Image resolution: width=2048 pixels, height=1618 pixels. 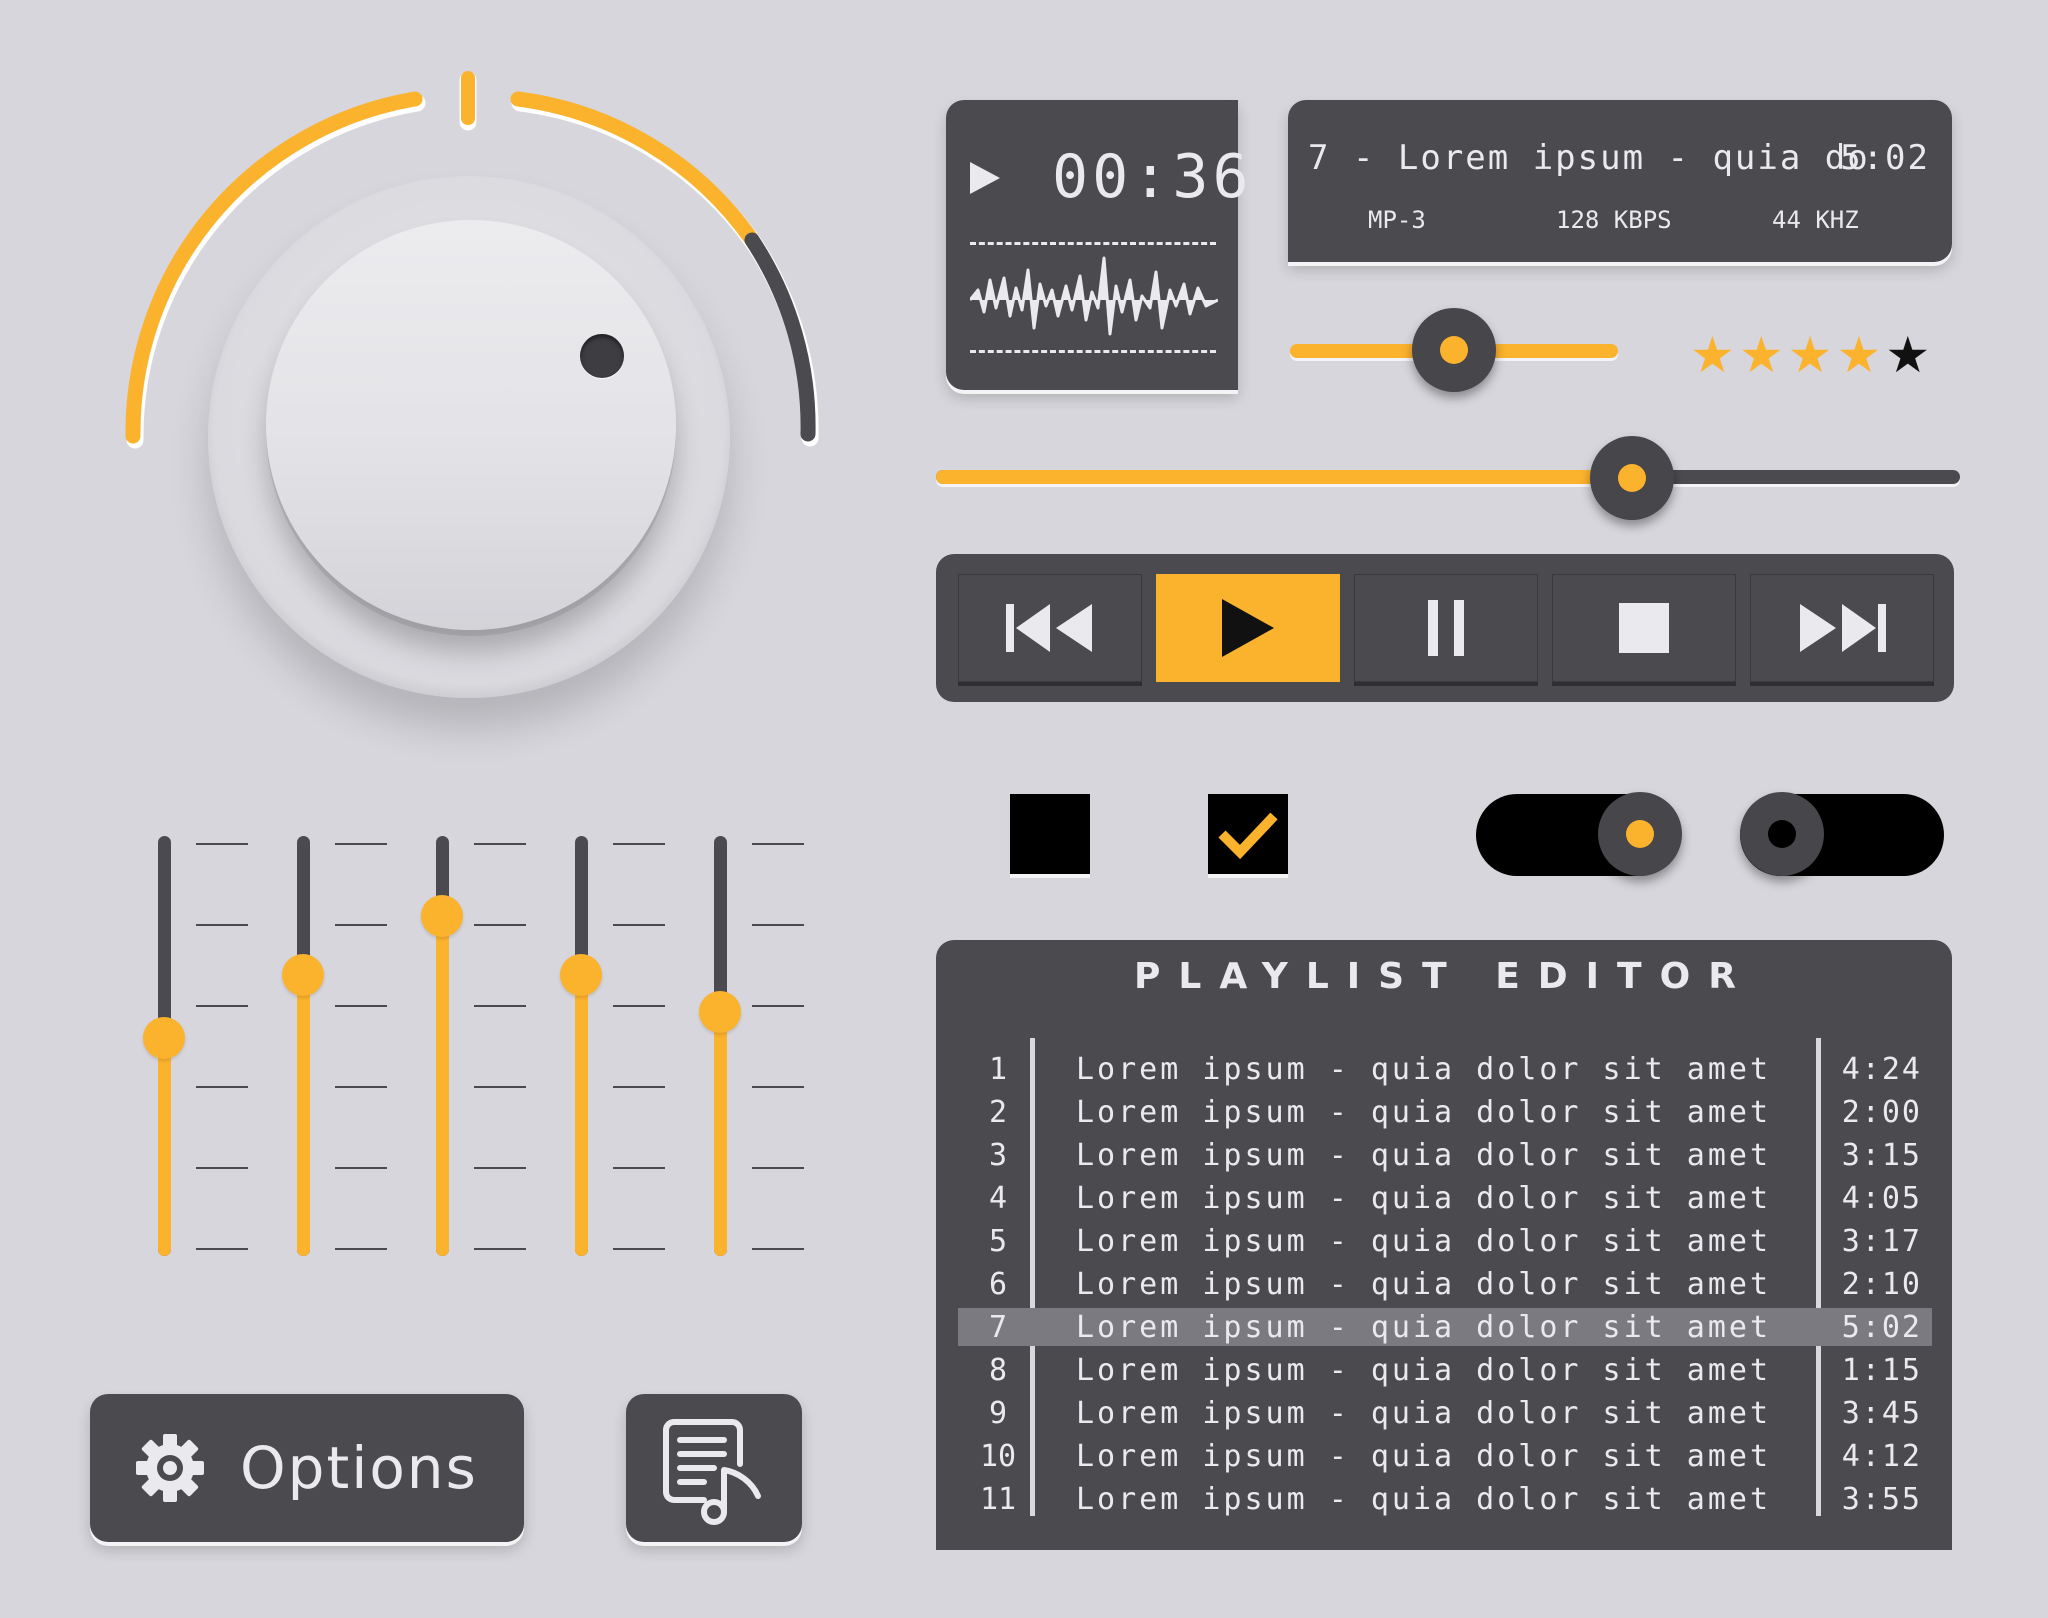 What do you see at coordinates (998, 1198) in the screenshot?
I see `track-number: 4` at bounding box center [998, 1198].